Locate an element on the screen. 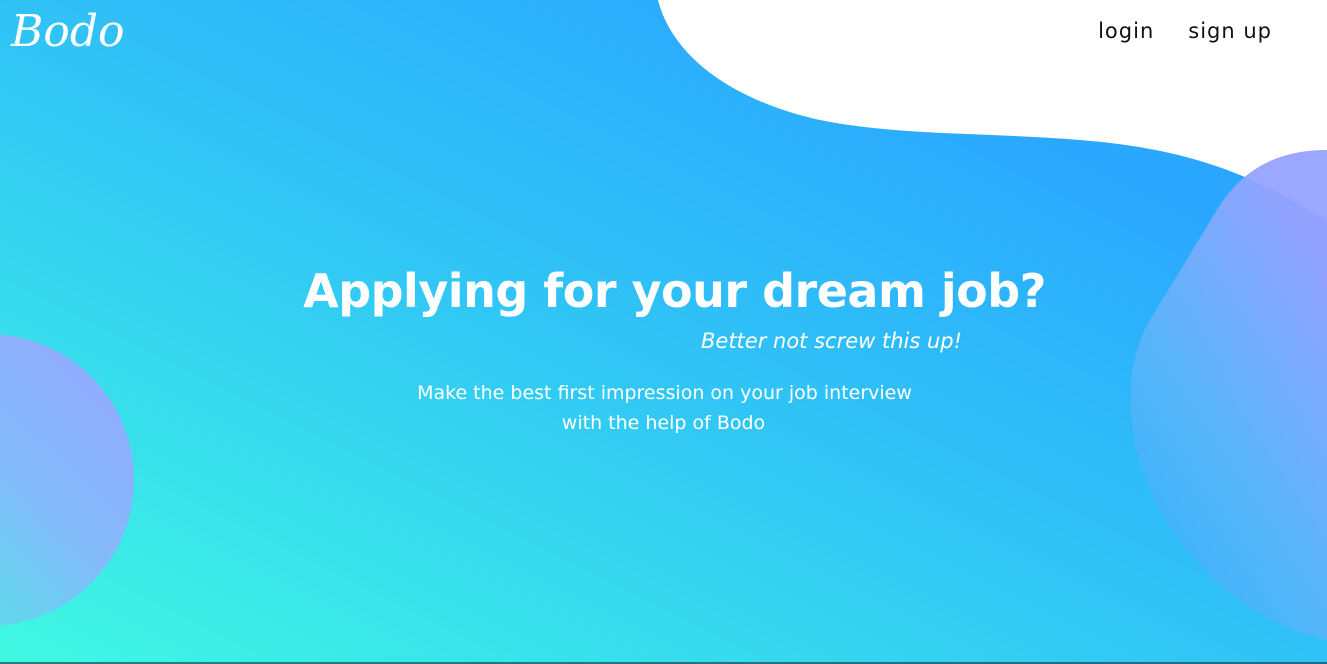 This screenshot has height=664, width=1327. brand-logo: Bodo is located at coordinates (67, 32).